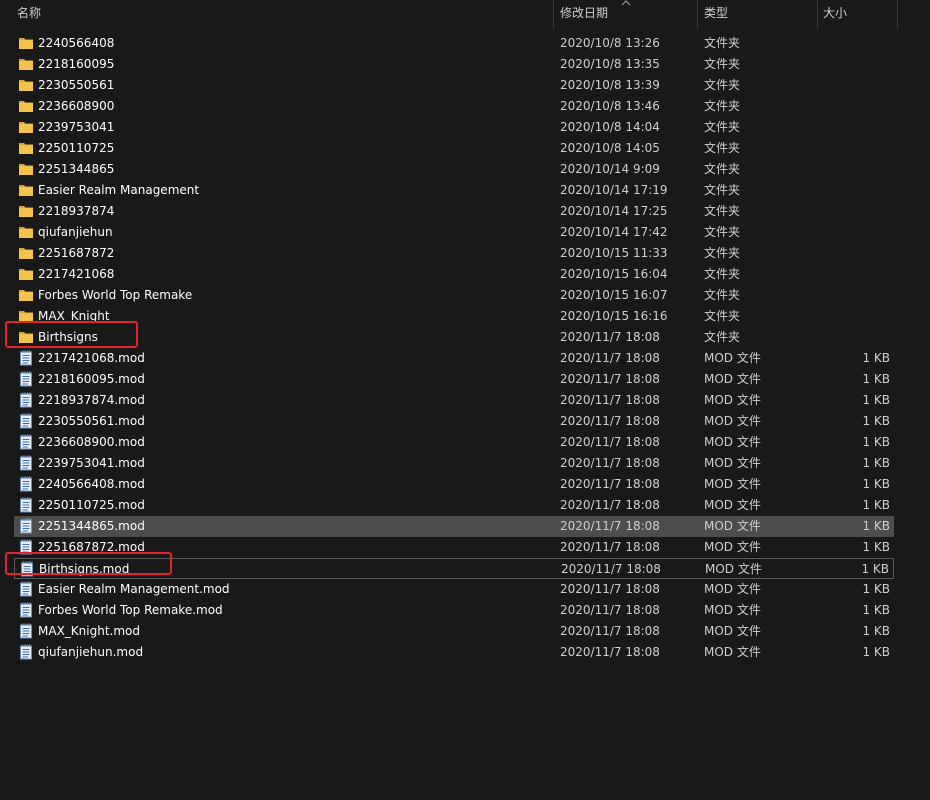  Describe the element at coordinates (610, 85) in the screenshot. I see `file-modified-date: 2020/10/8 13:39` at that location.